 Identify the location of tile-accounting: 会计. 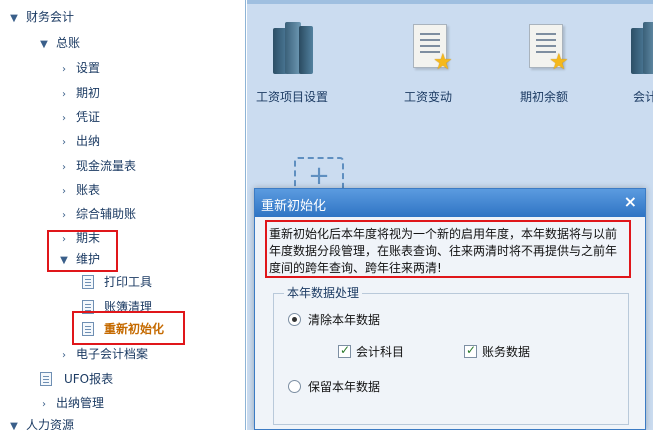
(628, 55).